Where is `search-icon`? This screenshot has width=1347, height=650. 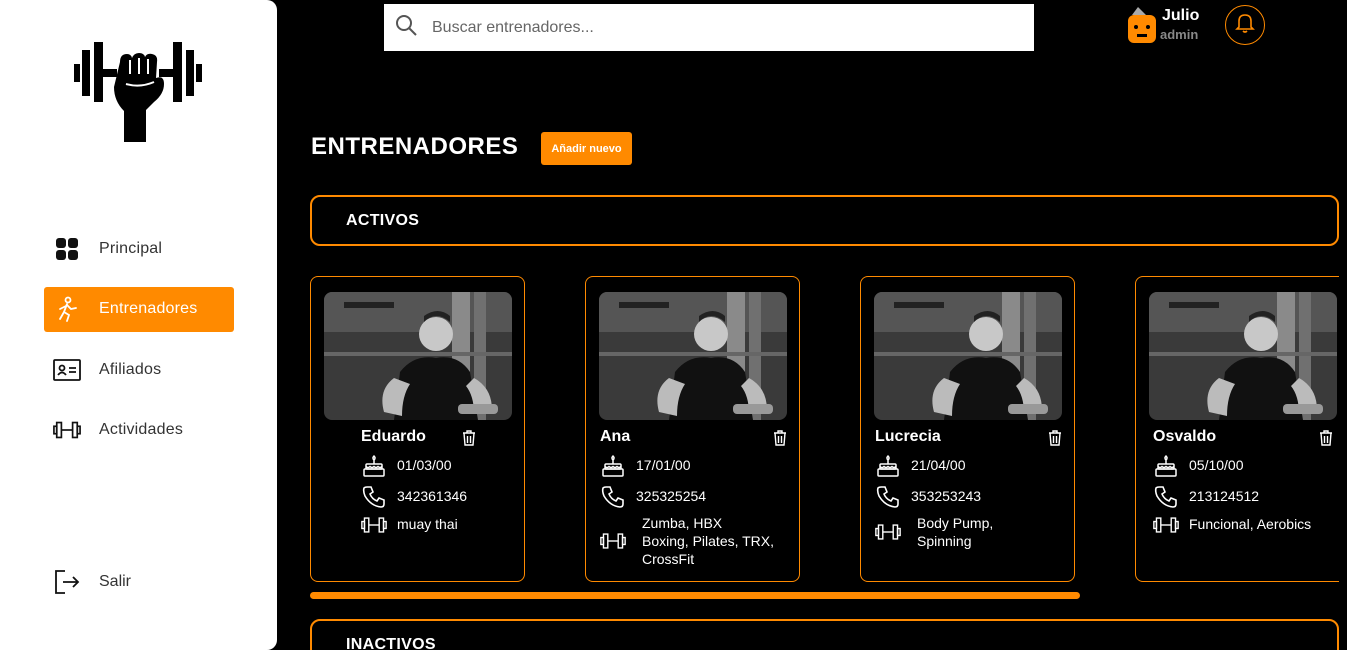 search-icon is located at coordinates (406, 27).